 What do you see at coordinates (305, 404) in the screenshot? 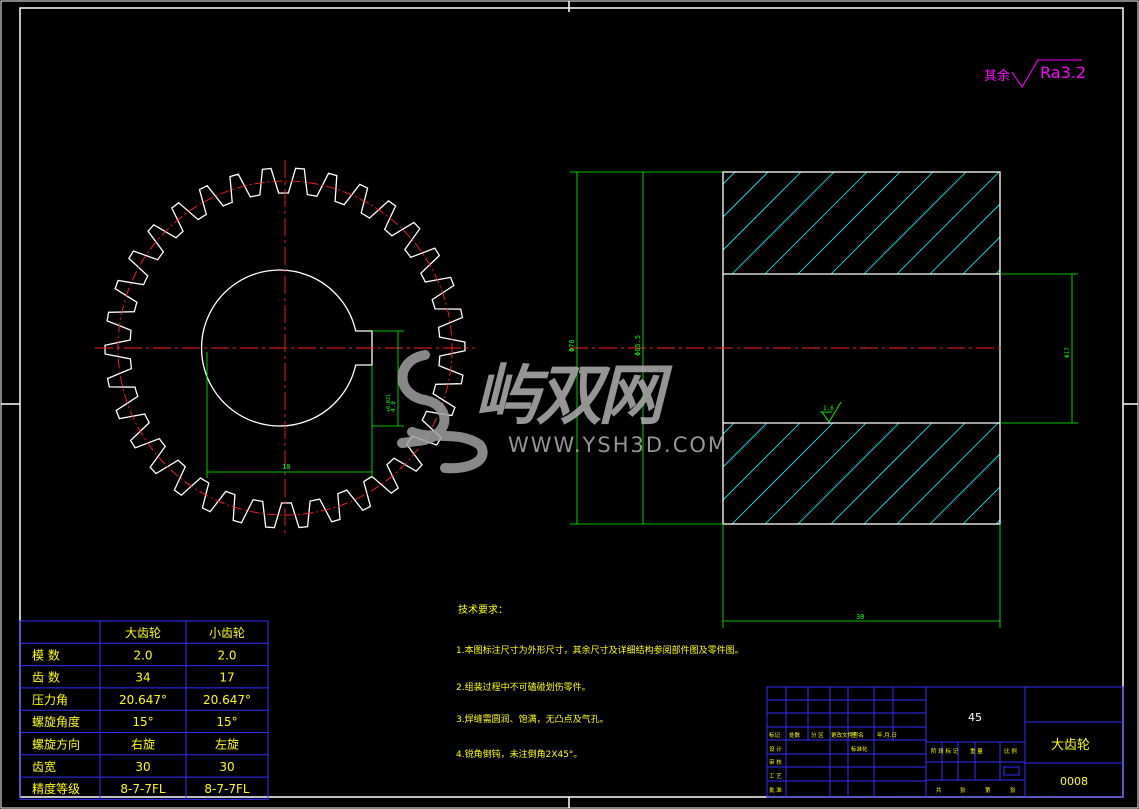
I see `bore-dimensions` at bounding box center [305, 404].